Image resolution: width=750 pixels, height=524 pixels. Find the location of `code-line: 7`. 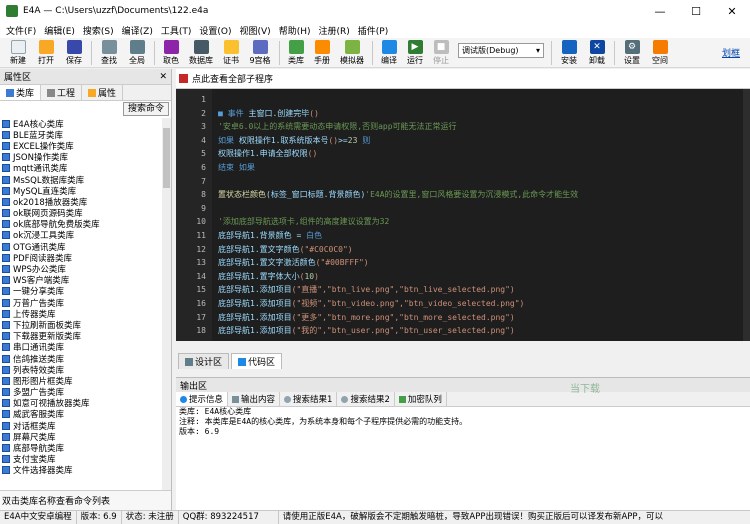

code-line: 7 is located at coordinates (460, 182).